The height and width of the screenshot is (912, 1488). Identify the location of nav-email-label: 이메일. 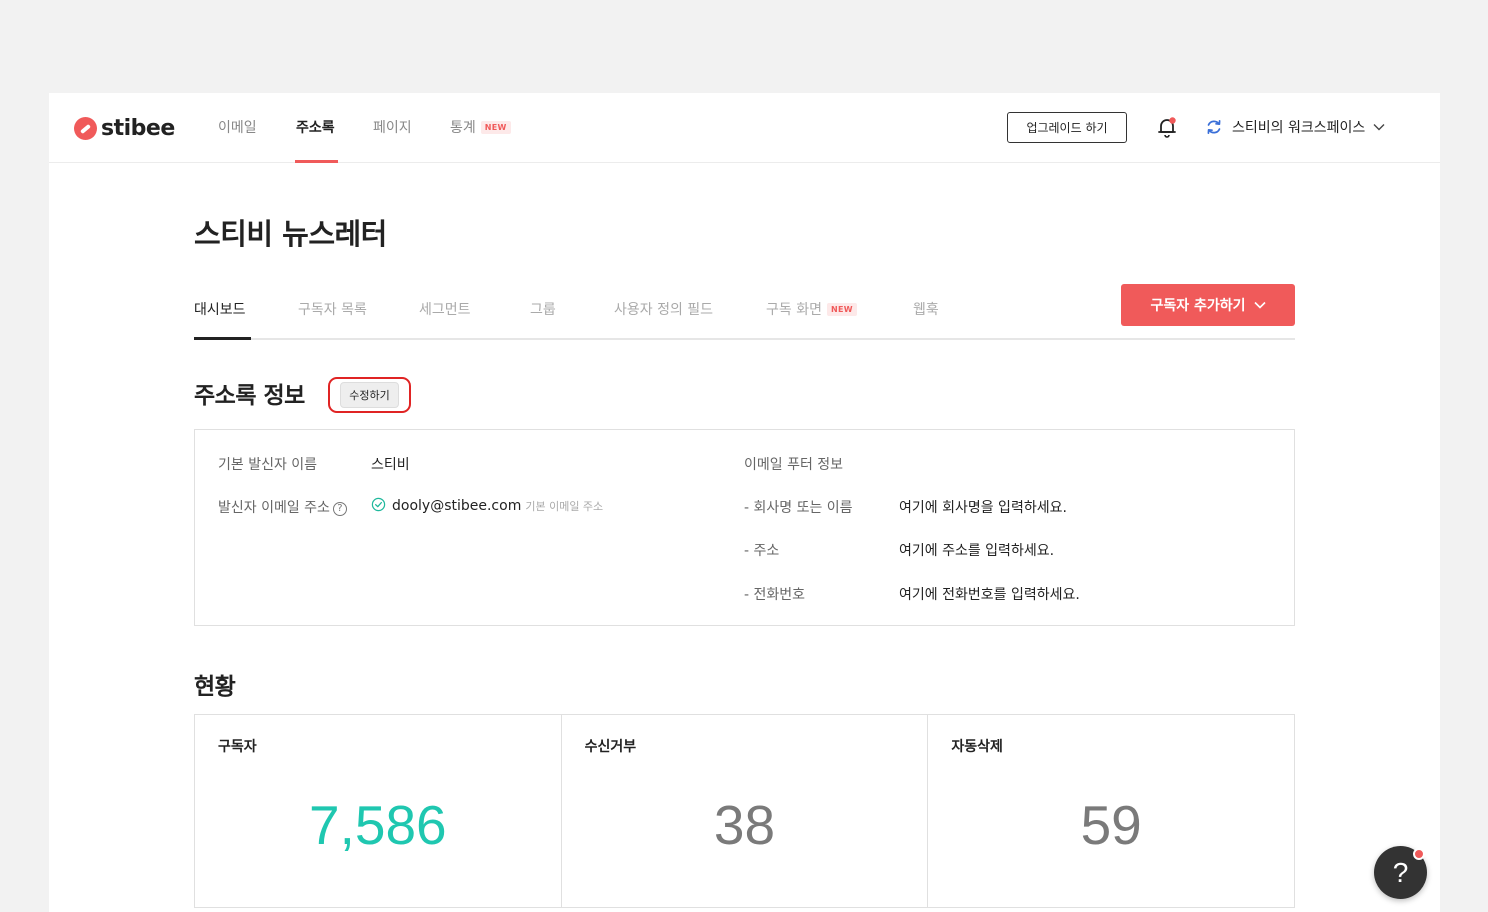
(237, 128).